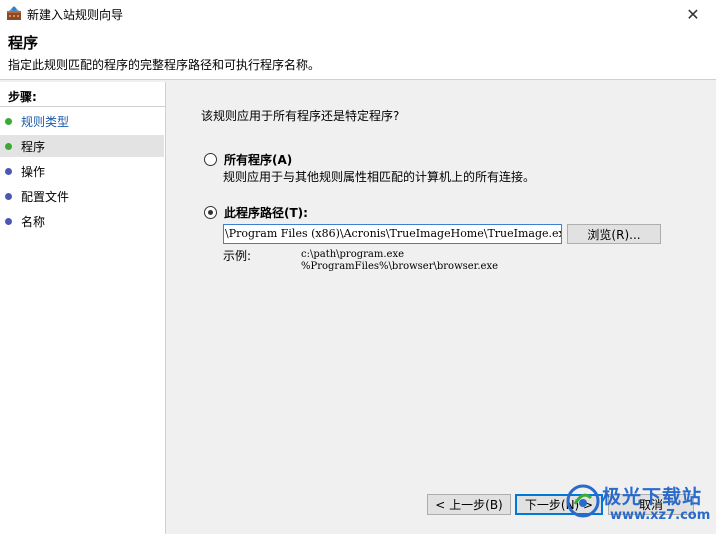  What do you see at coordinates (210, 159) in the screenshot?
I see `all-programs-radio` at bounding box center [210, 159].